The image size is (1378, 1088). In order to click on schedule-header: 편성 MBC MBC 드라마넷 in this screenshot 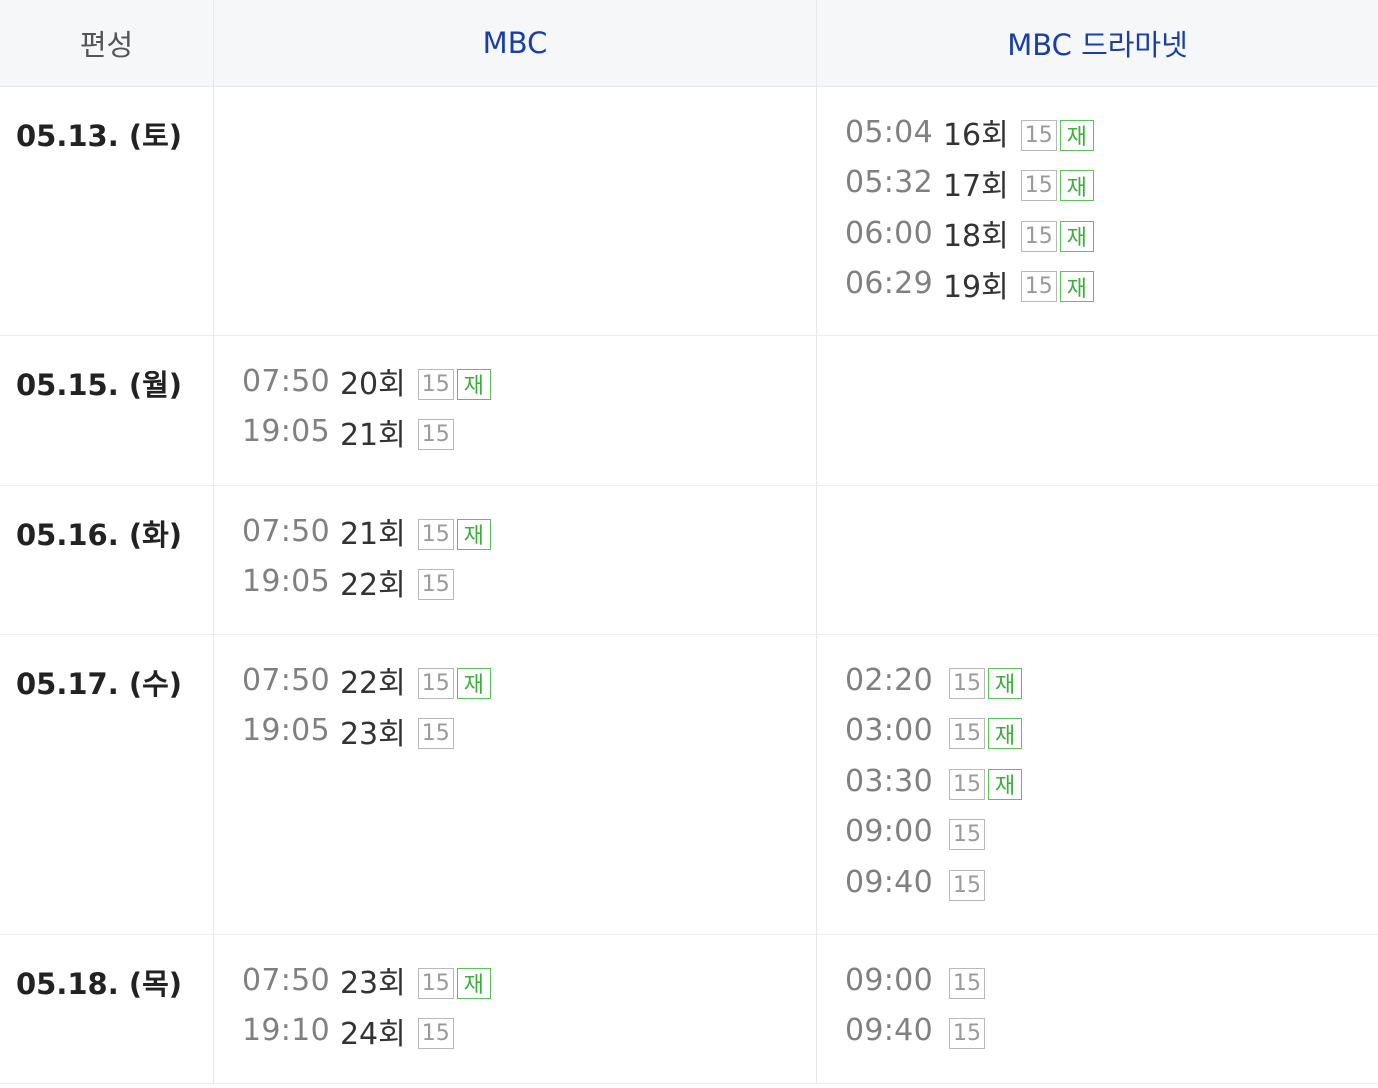, I will do `click(689, 43)`.